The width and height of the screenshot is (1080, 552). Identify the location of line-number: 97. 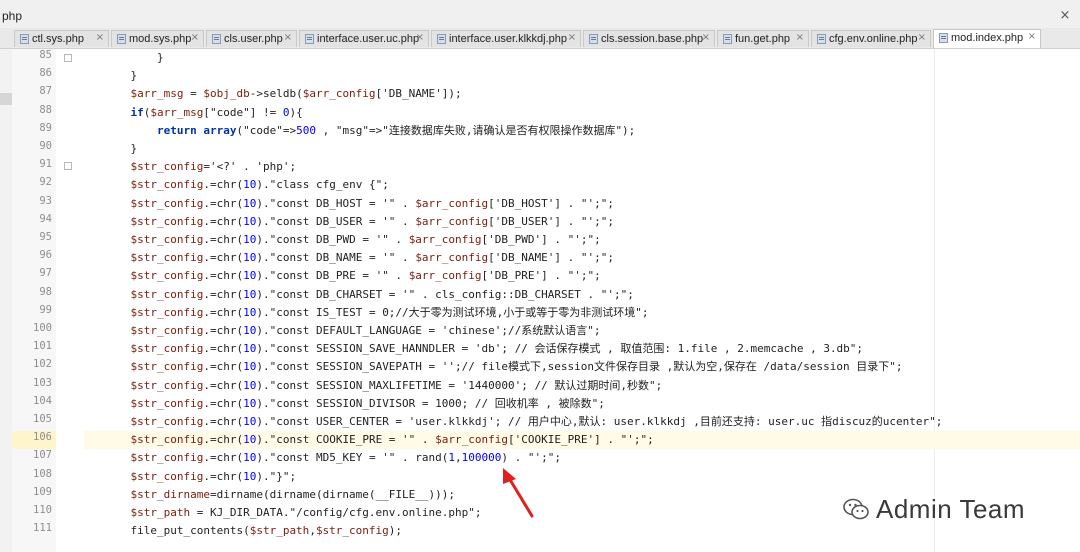
(45, 273).